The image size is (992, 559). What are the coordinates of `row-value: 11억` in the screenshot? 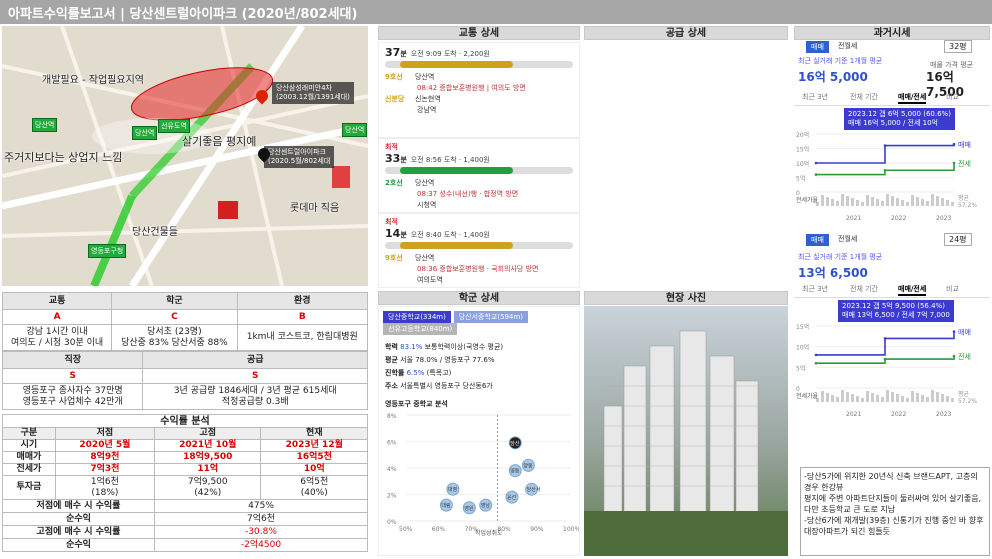 It's located at (208, 469).